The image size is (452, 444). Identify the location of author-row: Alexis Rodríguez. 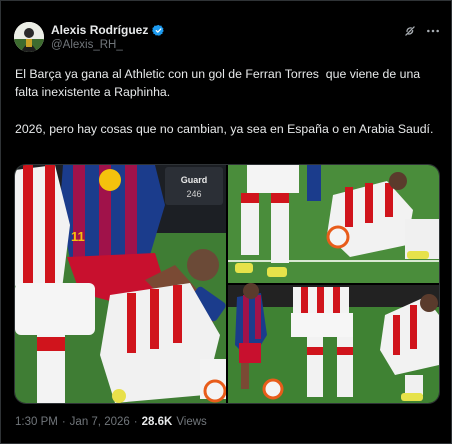
(108, 30).